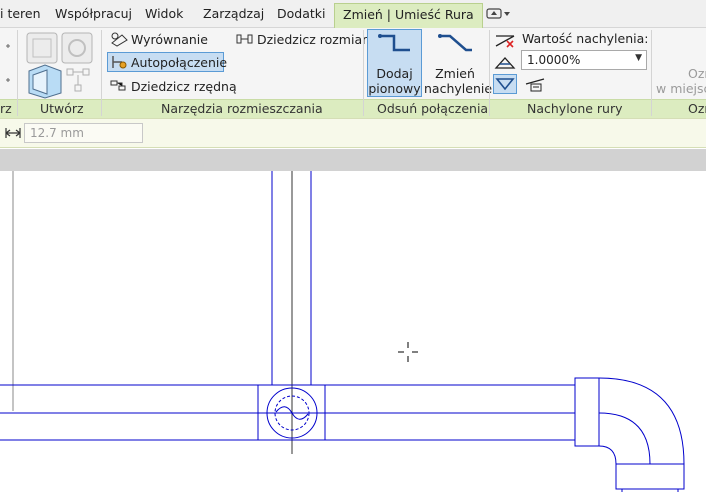 The image size is (706, 492). I want to click on elbow-centerline, so click(624, 438).